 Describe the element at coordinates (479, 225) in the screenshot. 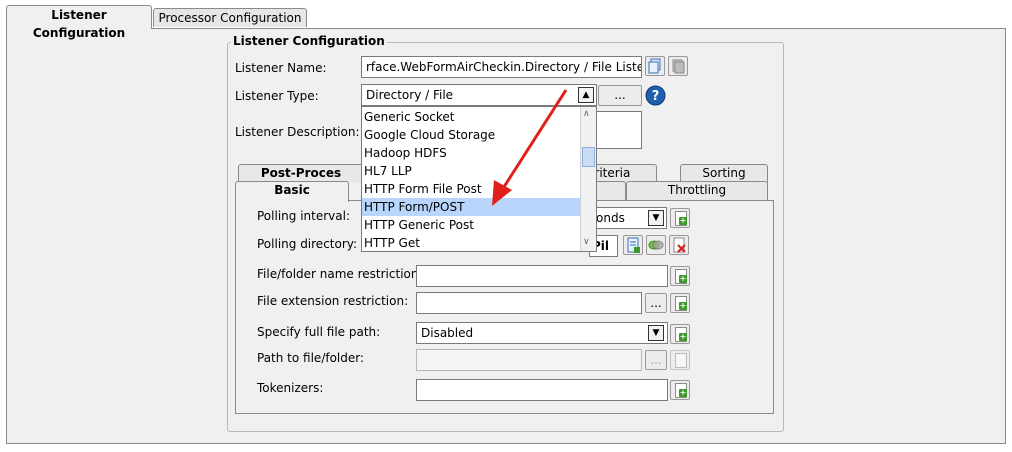

I see `list-item: HTTP Generic Post` at that location.